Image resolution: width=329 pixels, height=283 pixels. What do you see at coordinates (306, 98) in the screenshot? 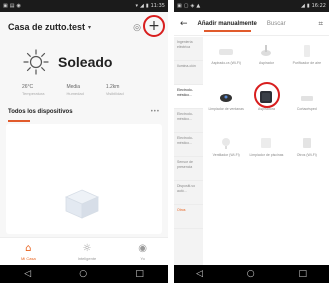
I see `lawn-mower-icon` at bounding box center [306, 98].